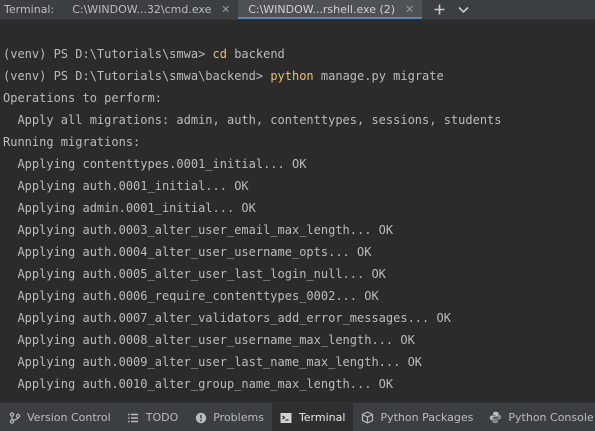 The width and height of the screenshot is (595, 431). What do you see at coordinates (551, 417) in the screenshot?
I see `tool-label: Python Console` at bounding box center [551, 417].